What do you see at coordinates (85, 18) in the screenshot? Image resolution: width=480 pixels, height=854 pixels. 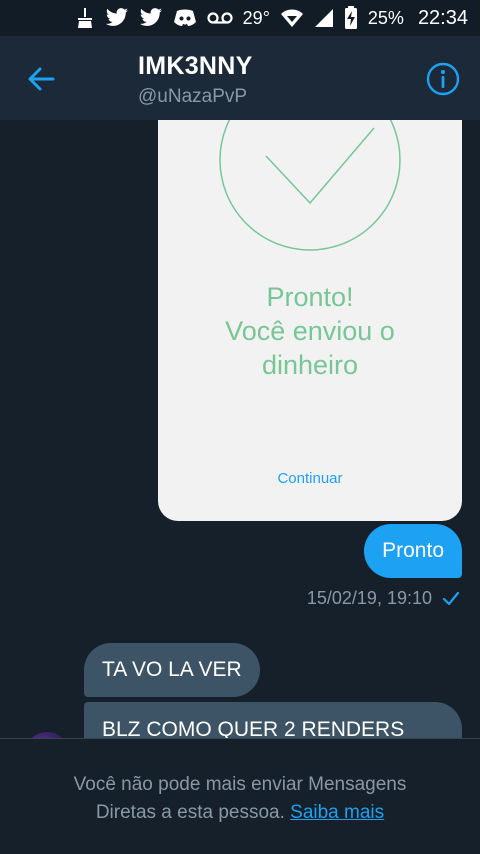 I see `broom-icon` at bounding box center [85, 18].